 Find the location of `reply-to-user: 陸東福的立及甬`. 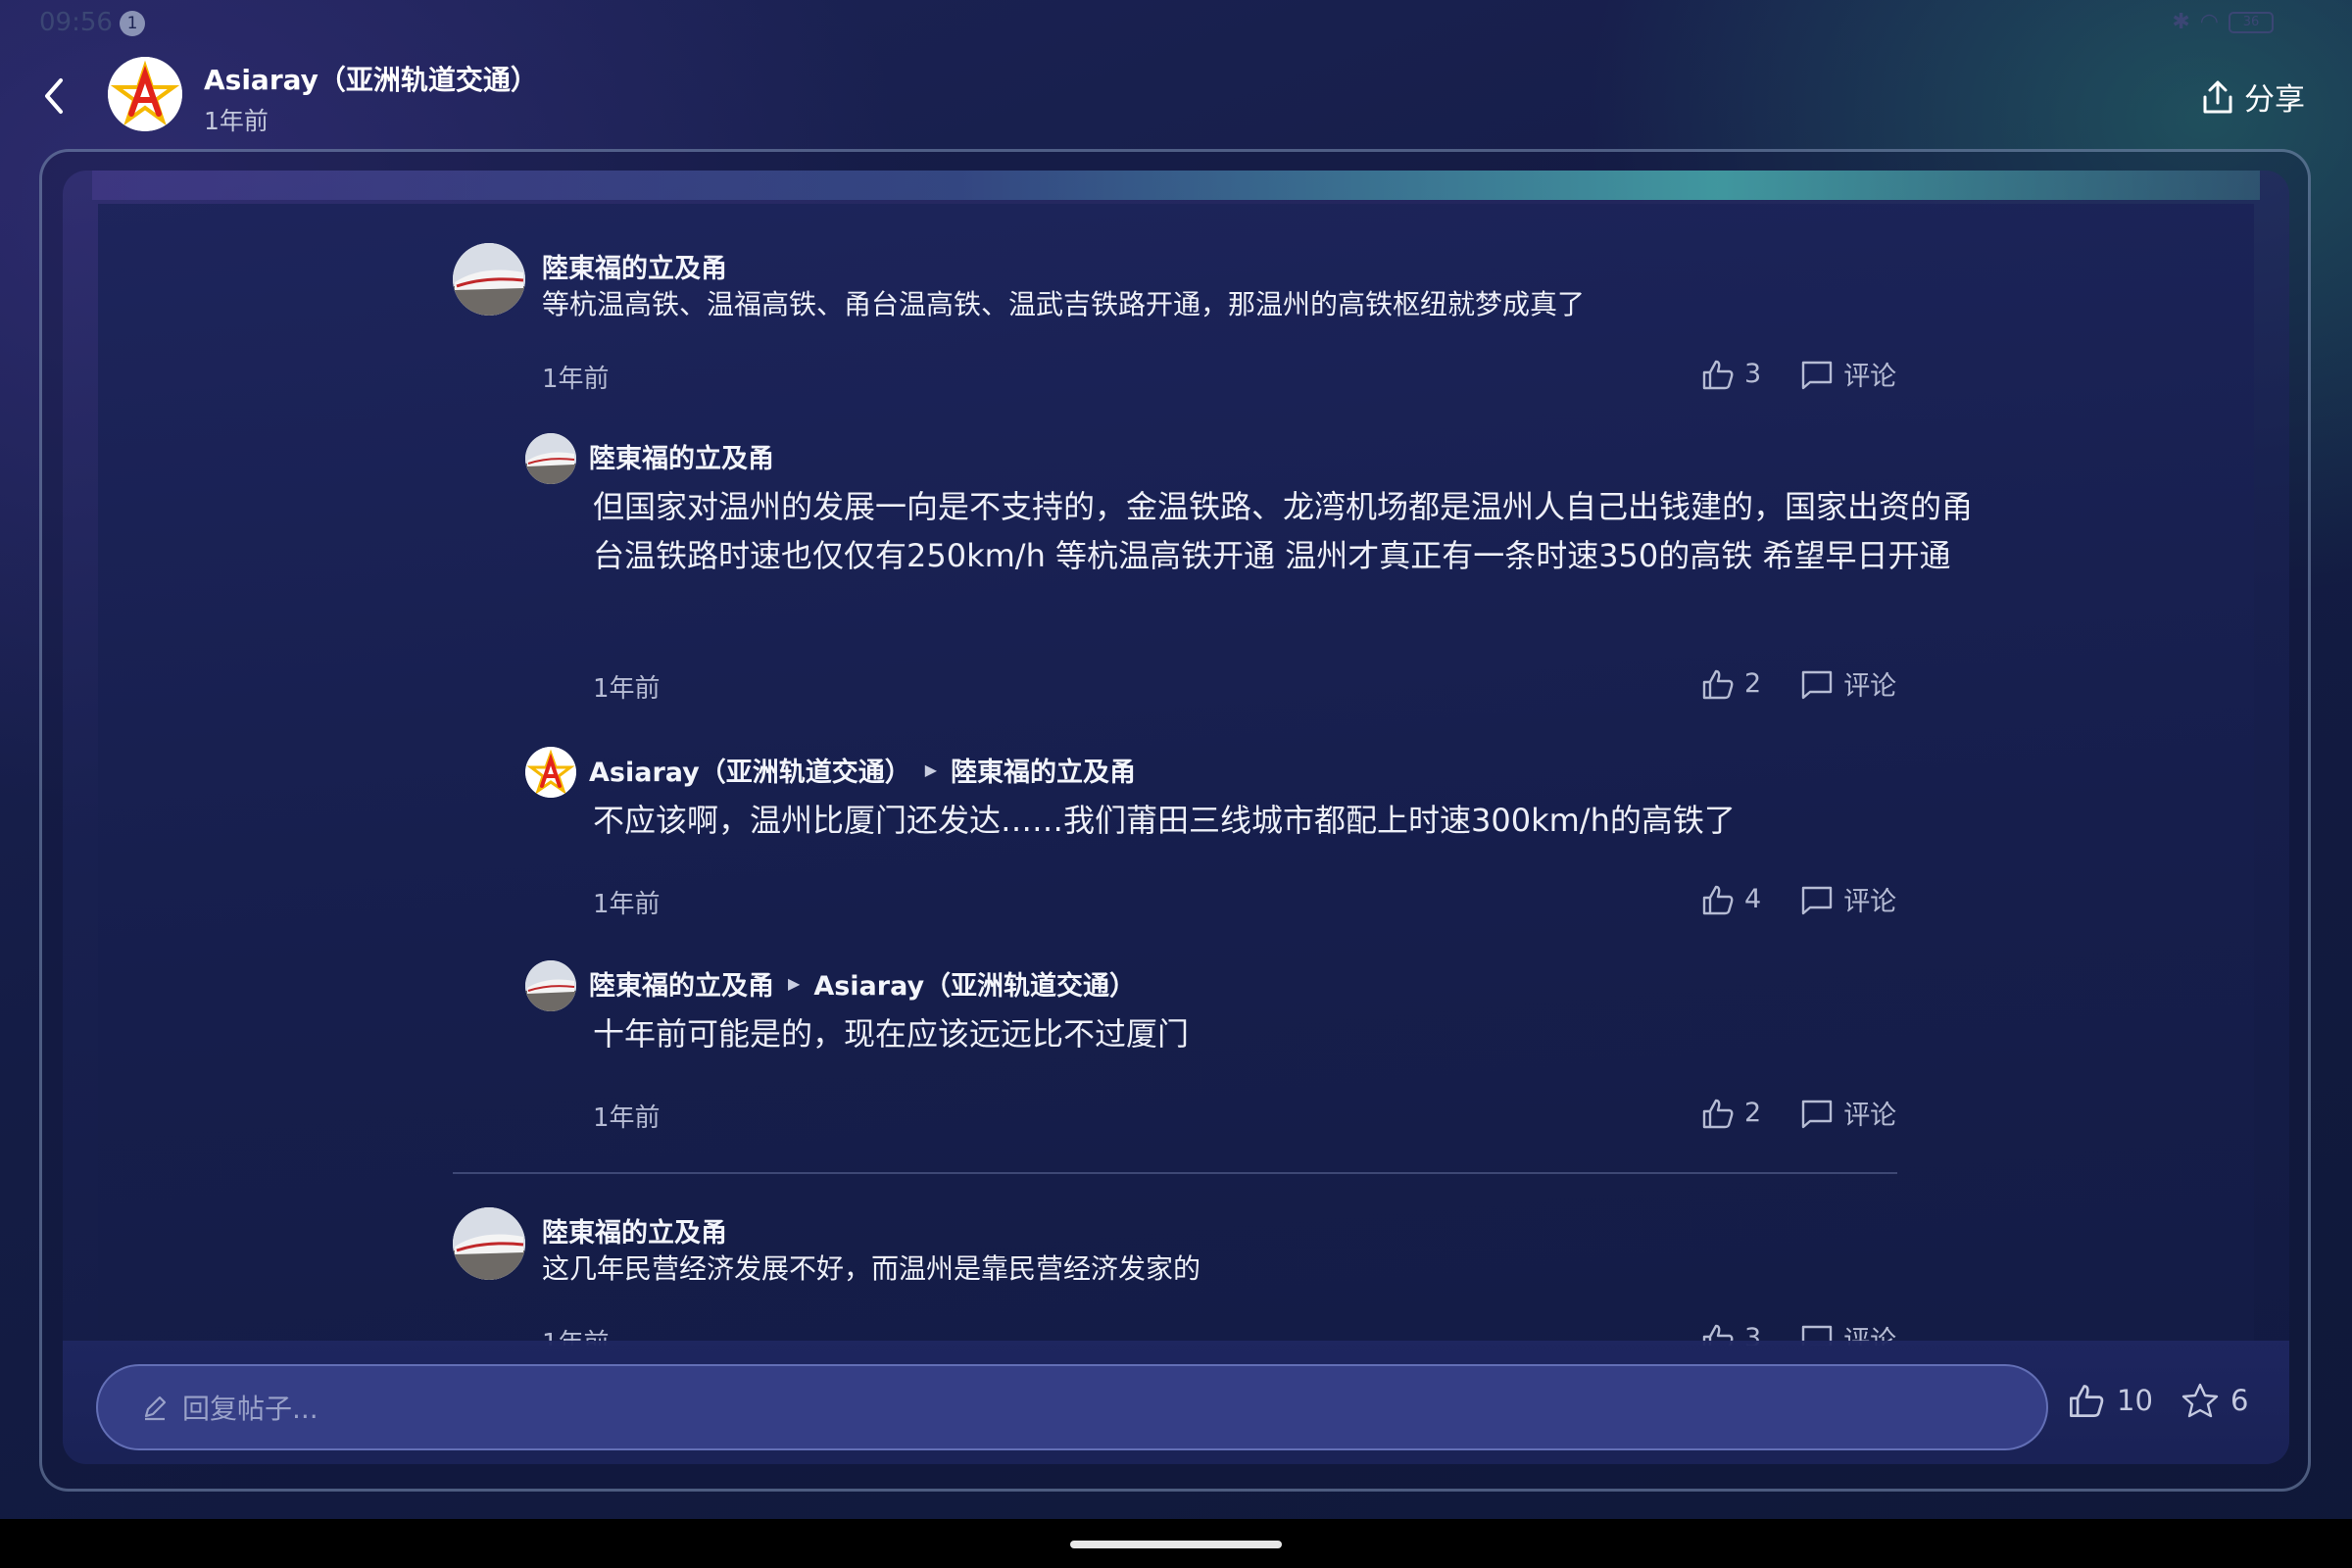

reply-to-user: 陸東福的立及甬 is located at coordinates (1043, 770).